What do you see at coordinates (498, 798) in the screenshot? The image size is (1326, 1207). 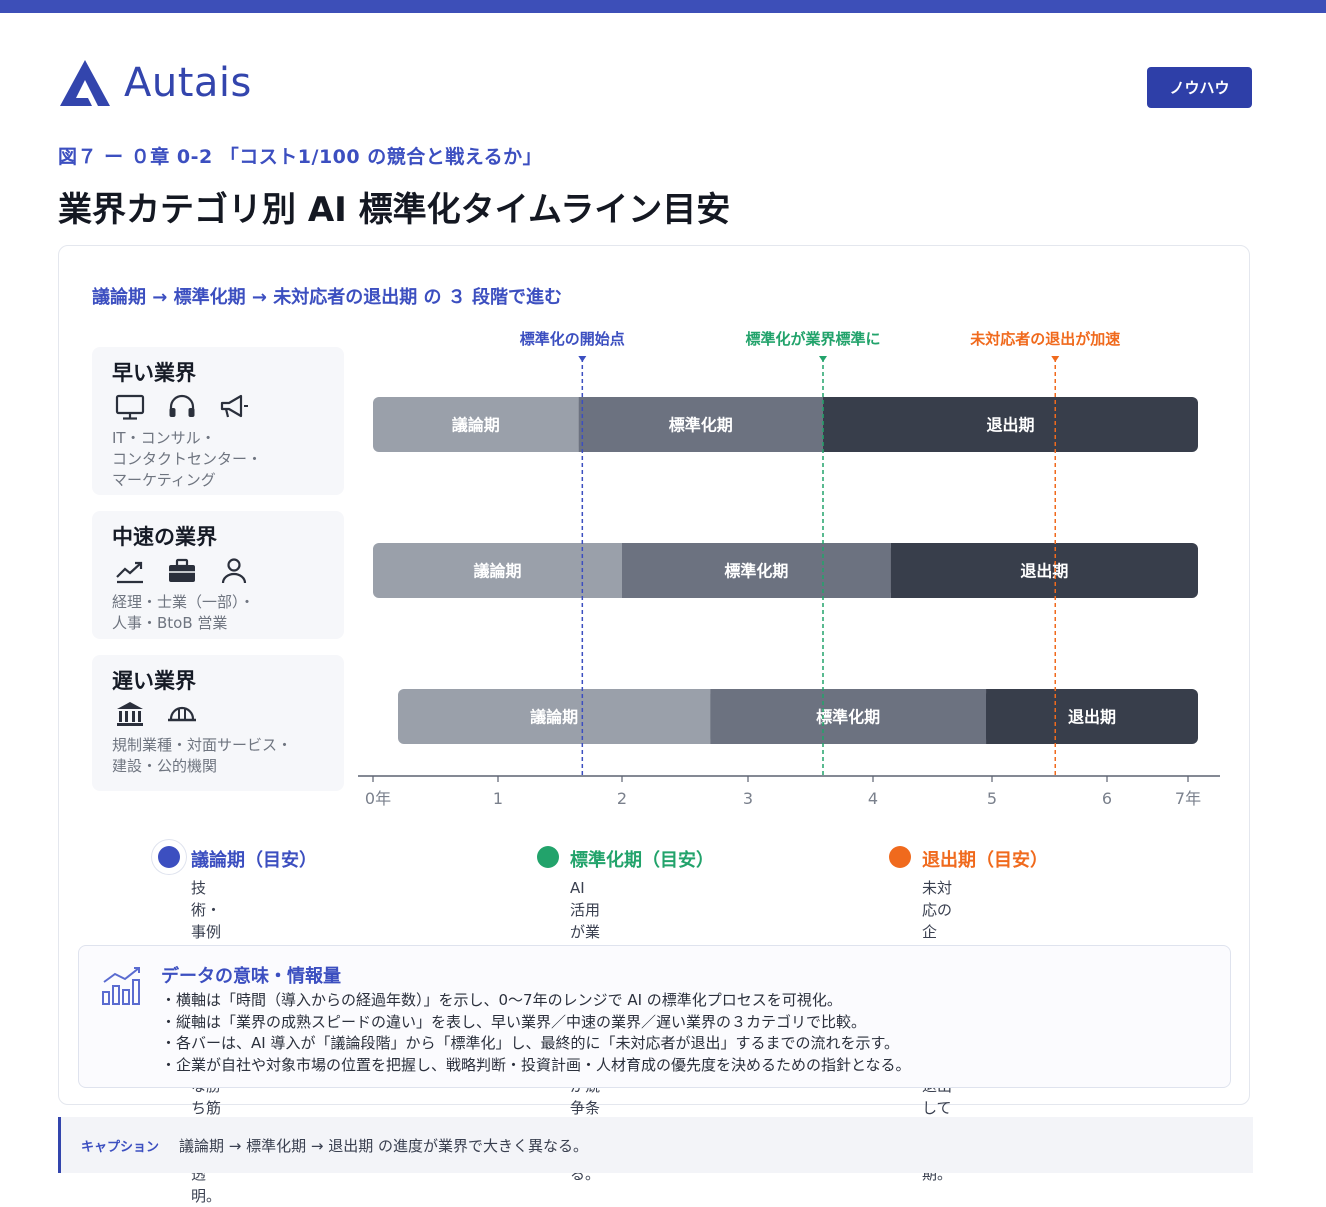 I see `x-tick-label: 1` at bounding box center [498, 798].